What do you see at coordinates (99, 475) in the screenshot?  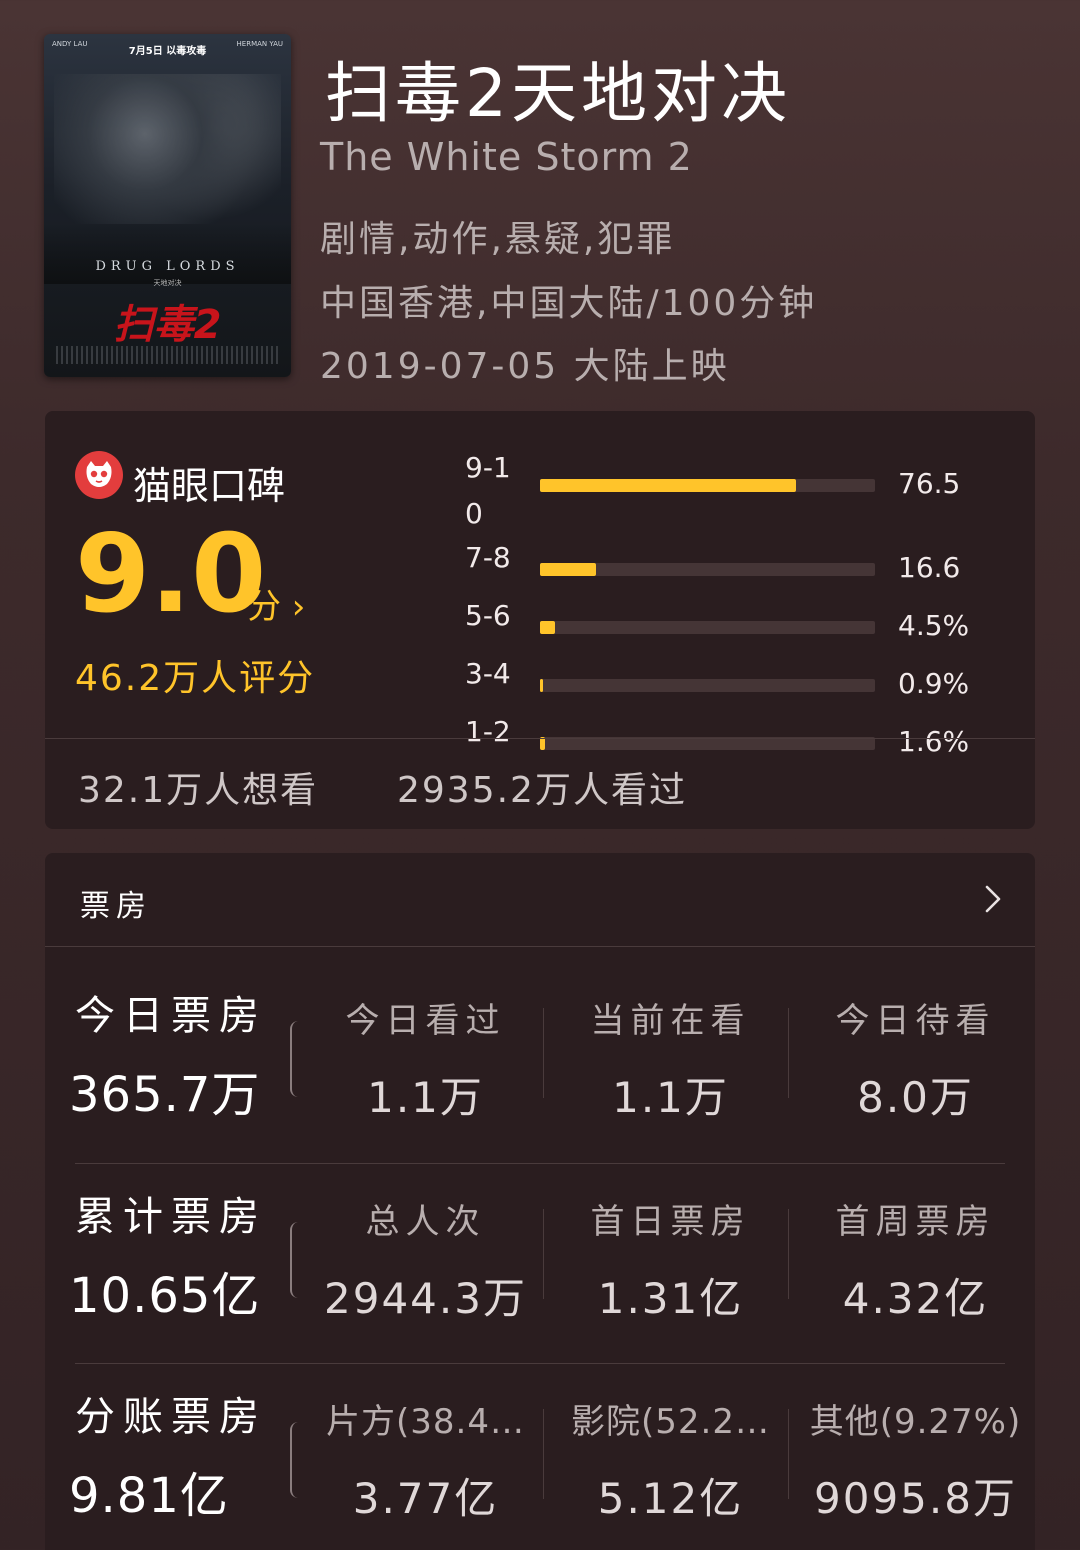 I see `maoyan-cat-icon` at bounding box center [99, 475].